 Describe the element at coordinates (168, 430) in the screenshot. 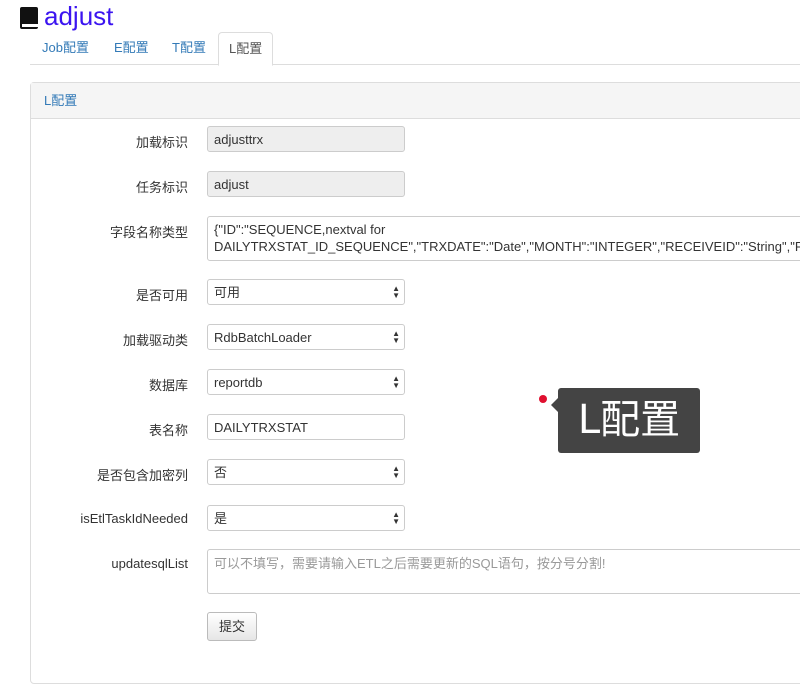

I see `table-name-label: 表名称` at that location.